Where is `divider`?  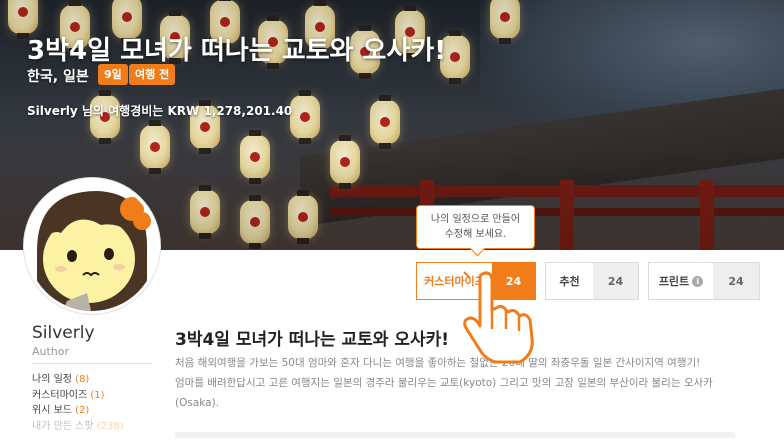
divider is located at coordinates (92, 363).